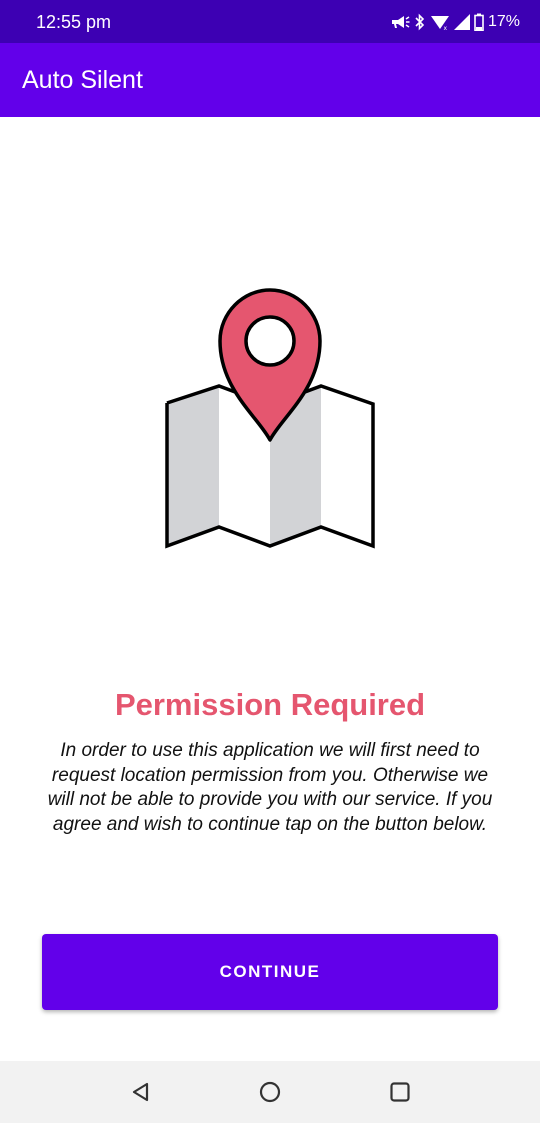  I want to click on wifi-icon: x, so click(439, 23).